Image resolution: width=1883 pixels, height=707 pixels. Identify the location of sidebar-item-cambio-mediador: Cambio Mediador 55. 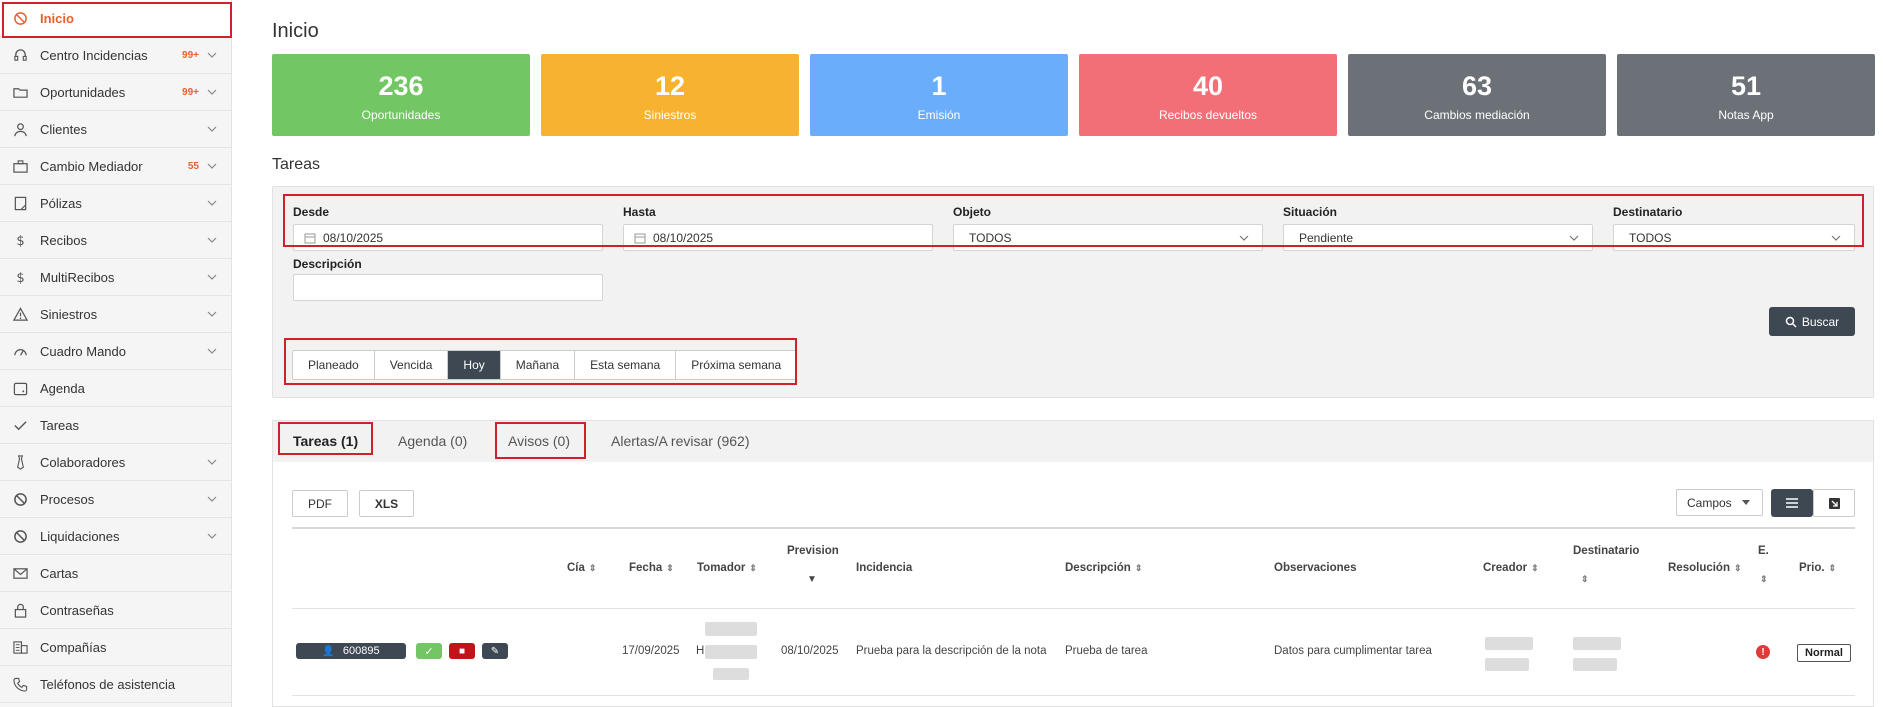
(115, 166).